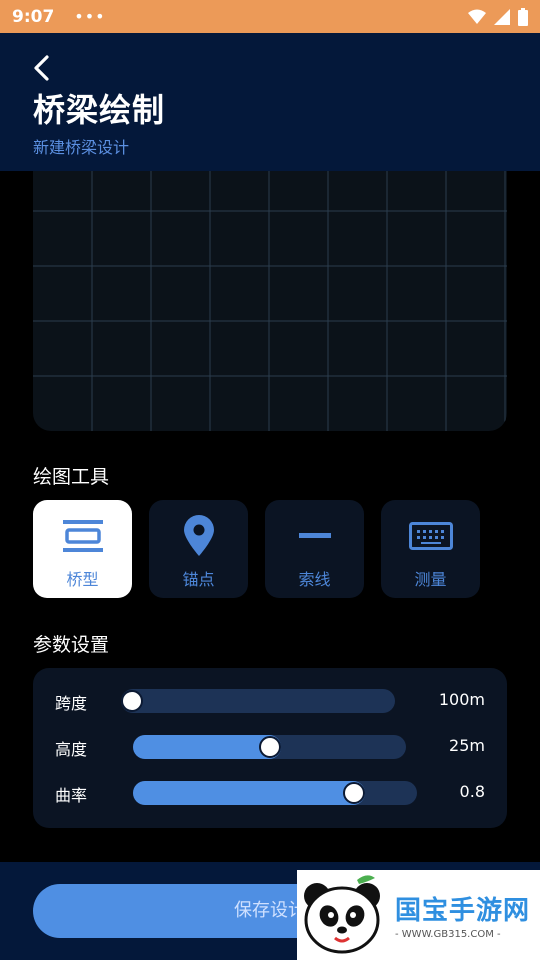 The image size is (540, 960). What do you see at coordinates (461, 699) in the screenshot?
I see `param-value: 100m` at bounding box center [461, 699].